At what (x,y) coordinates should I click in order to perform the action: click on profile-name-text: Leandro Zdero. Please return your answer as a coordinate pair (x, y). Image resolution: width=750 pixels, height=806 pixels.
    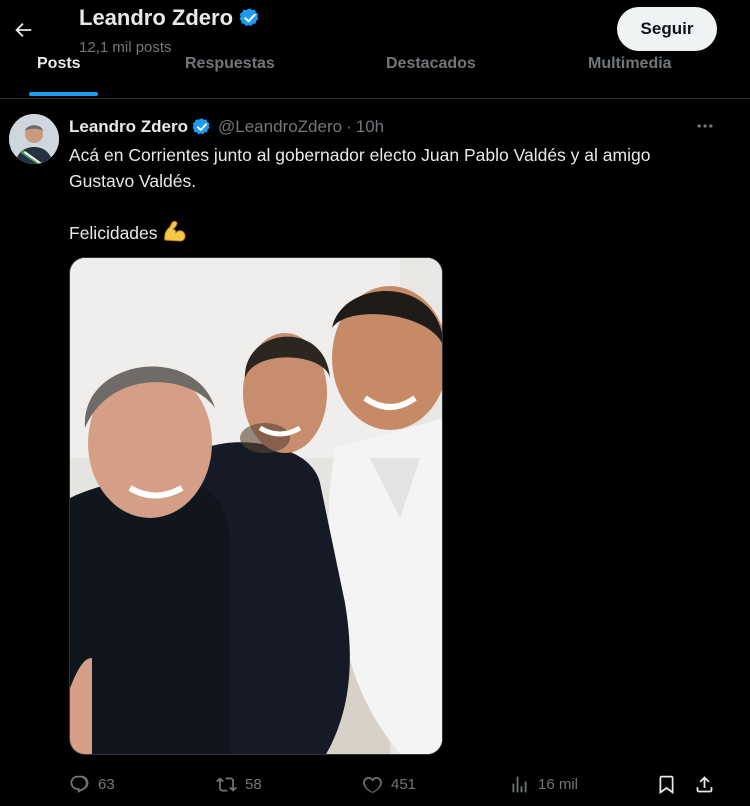
    Looking at the image, I should click on (156, 17).